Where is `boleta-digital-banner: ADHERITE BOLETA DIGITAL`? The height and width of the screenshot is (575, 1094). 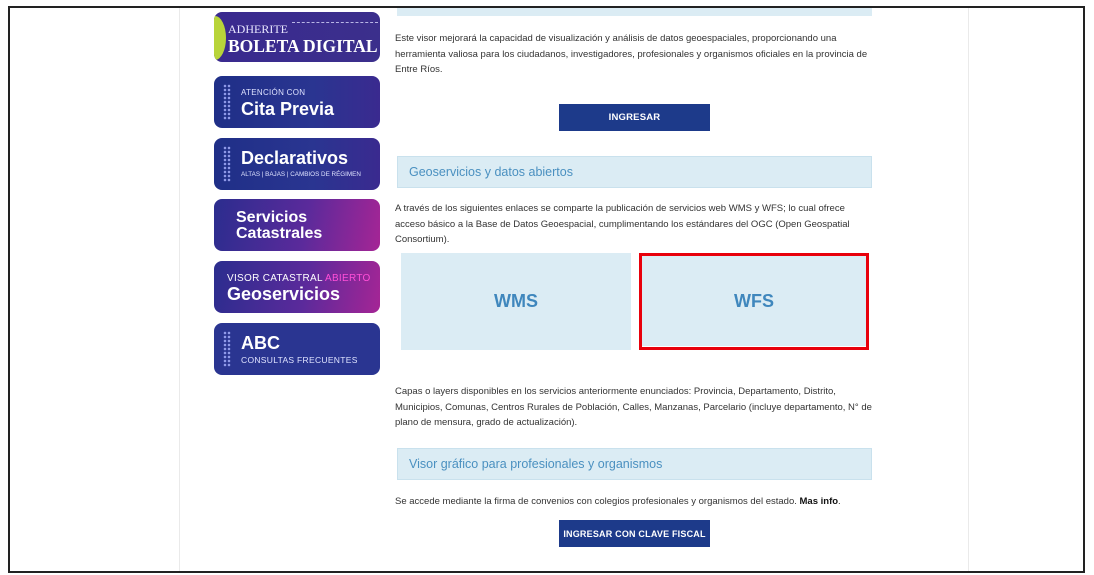
boleta-digital-banner: ADHERITE BOLETA DIGITAL is located at coordinates (297, 37).